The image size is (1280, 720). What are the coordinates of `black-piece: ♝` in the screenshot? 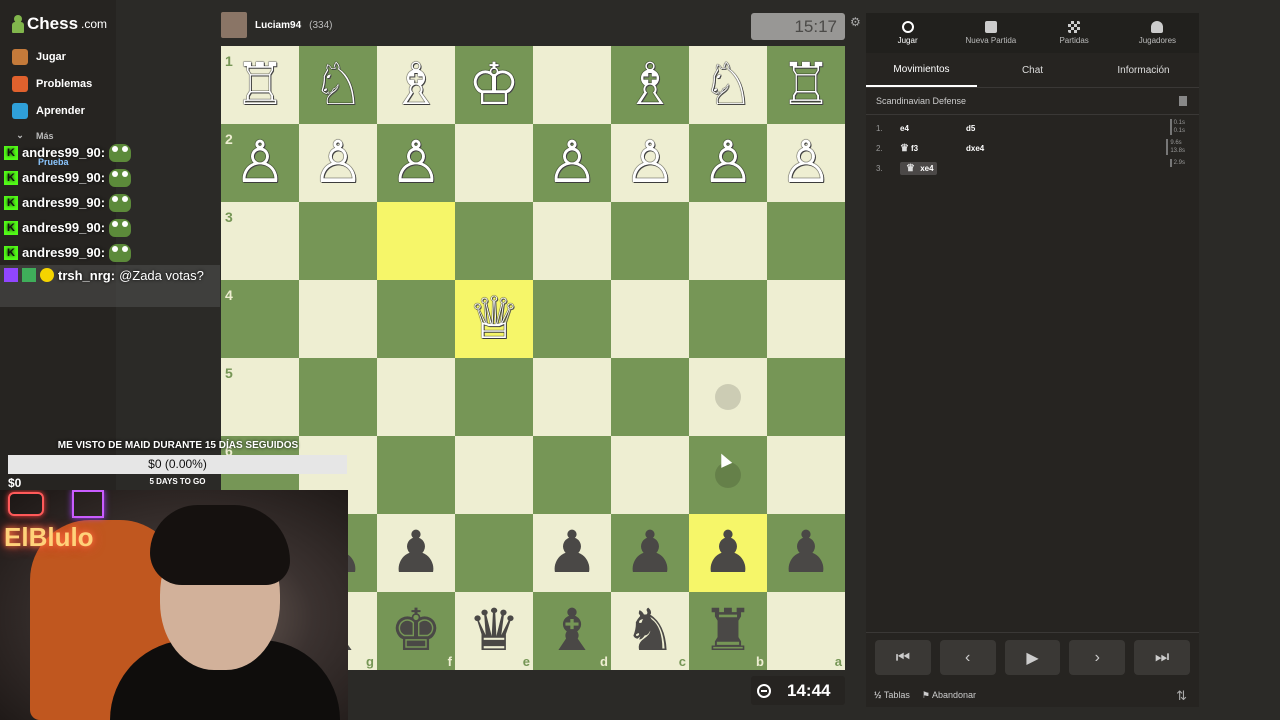 It's located at (572, 631).